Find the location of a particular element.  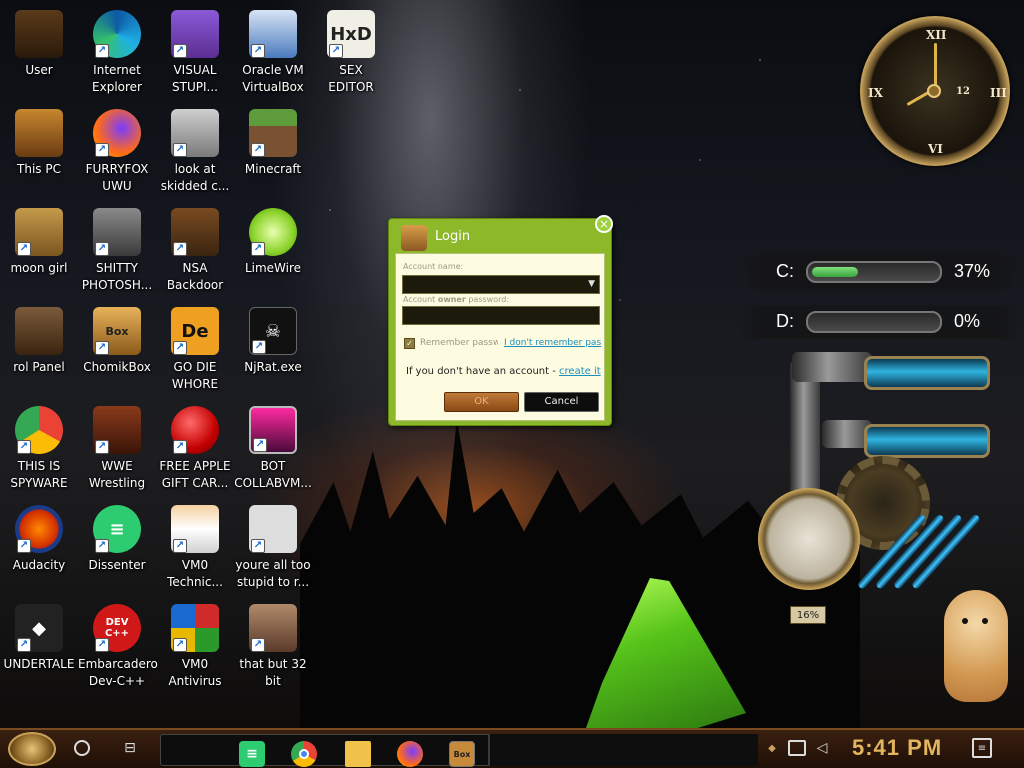

desktop-icon-label: This PC is located at coordinates (39, 169).